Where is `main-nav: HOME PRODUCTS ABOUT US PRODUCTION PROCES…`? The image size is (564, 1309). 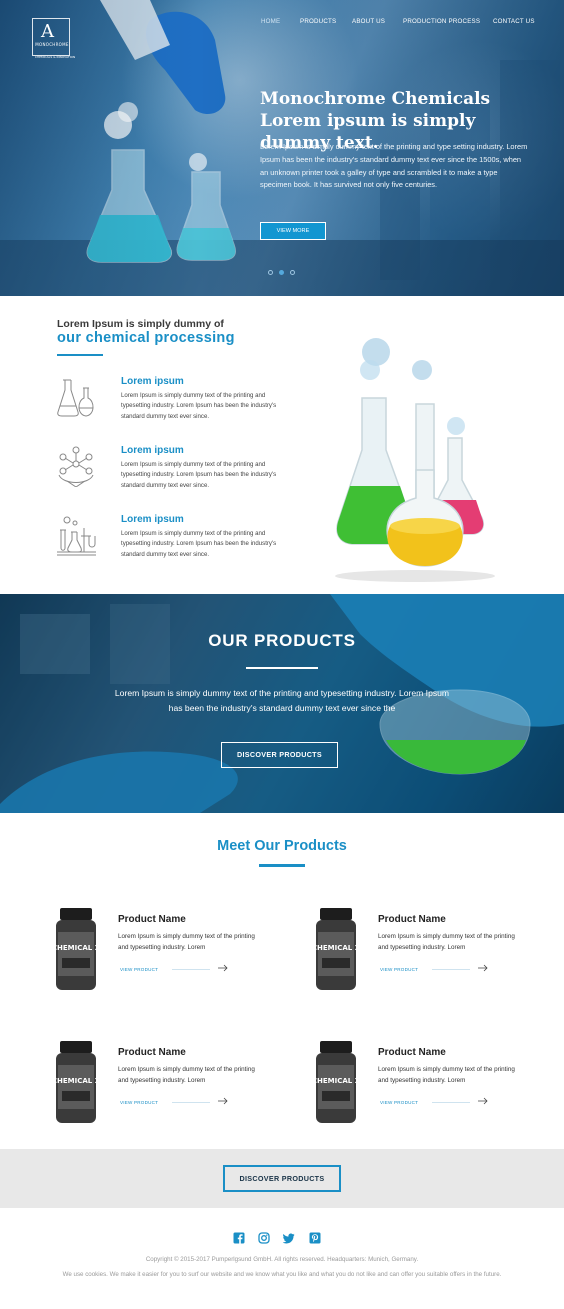
main-nav: HOME PRODUCTS ABOUT US PRODUCTION PROCES… is located at coordinates (397, 23).